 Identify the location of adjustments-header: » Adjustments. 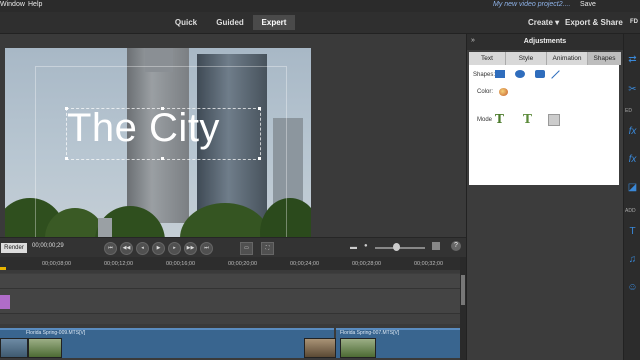
(545, 42).